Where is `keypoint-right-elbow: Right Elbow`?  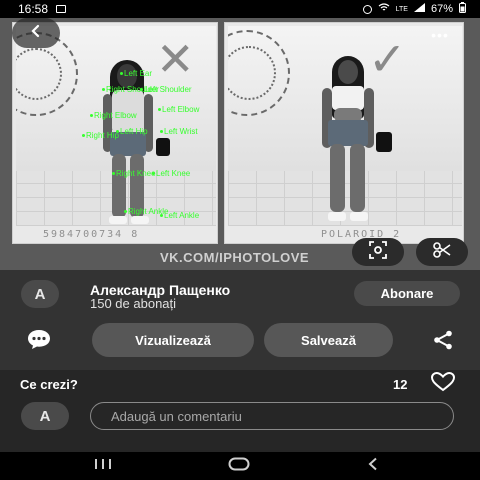 keypoint-right-elbow: Right Elbow is located at coordinates (113, 115).